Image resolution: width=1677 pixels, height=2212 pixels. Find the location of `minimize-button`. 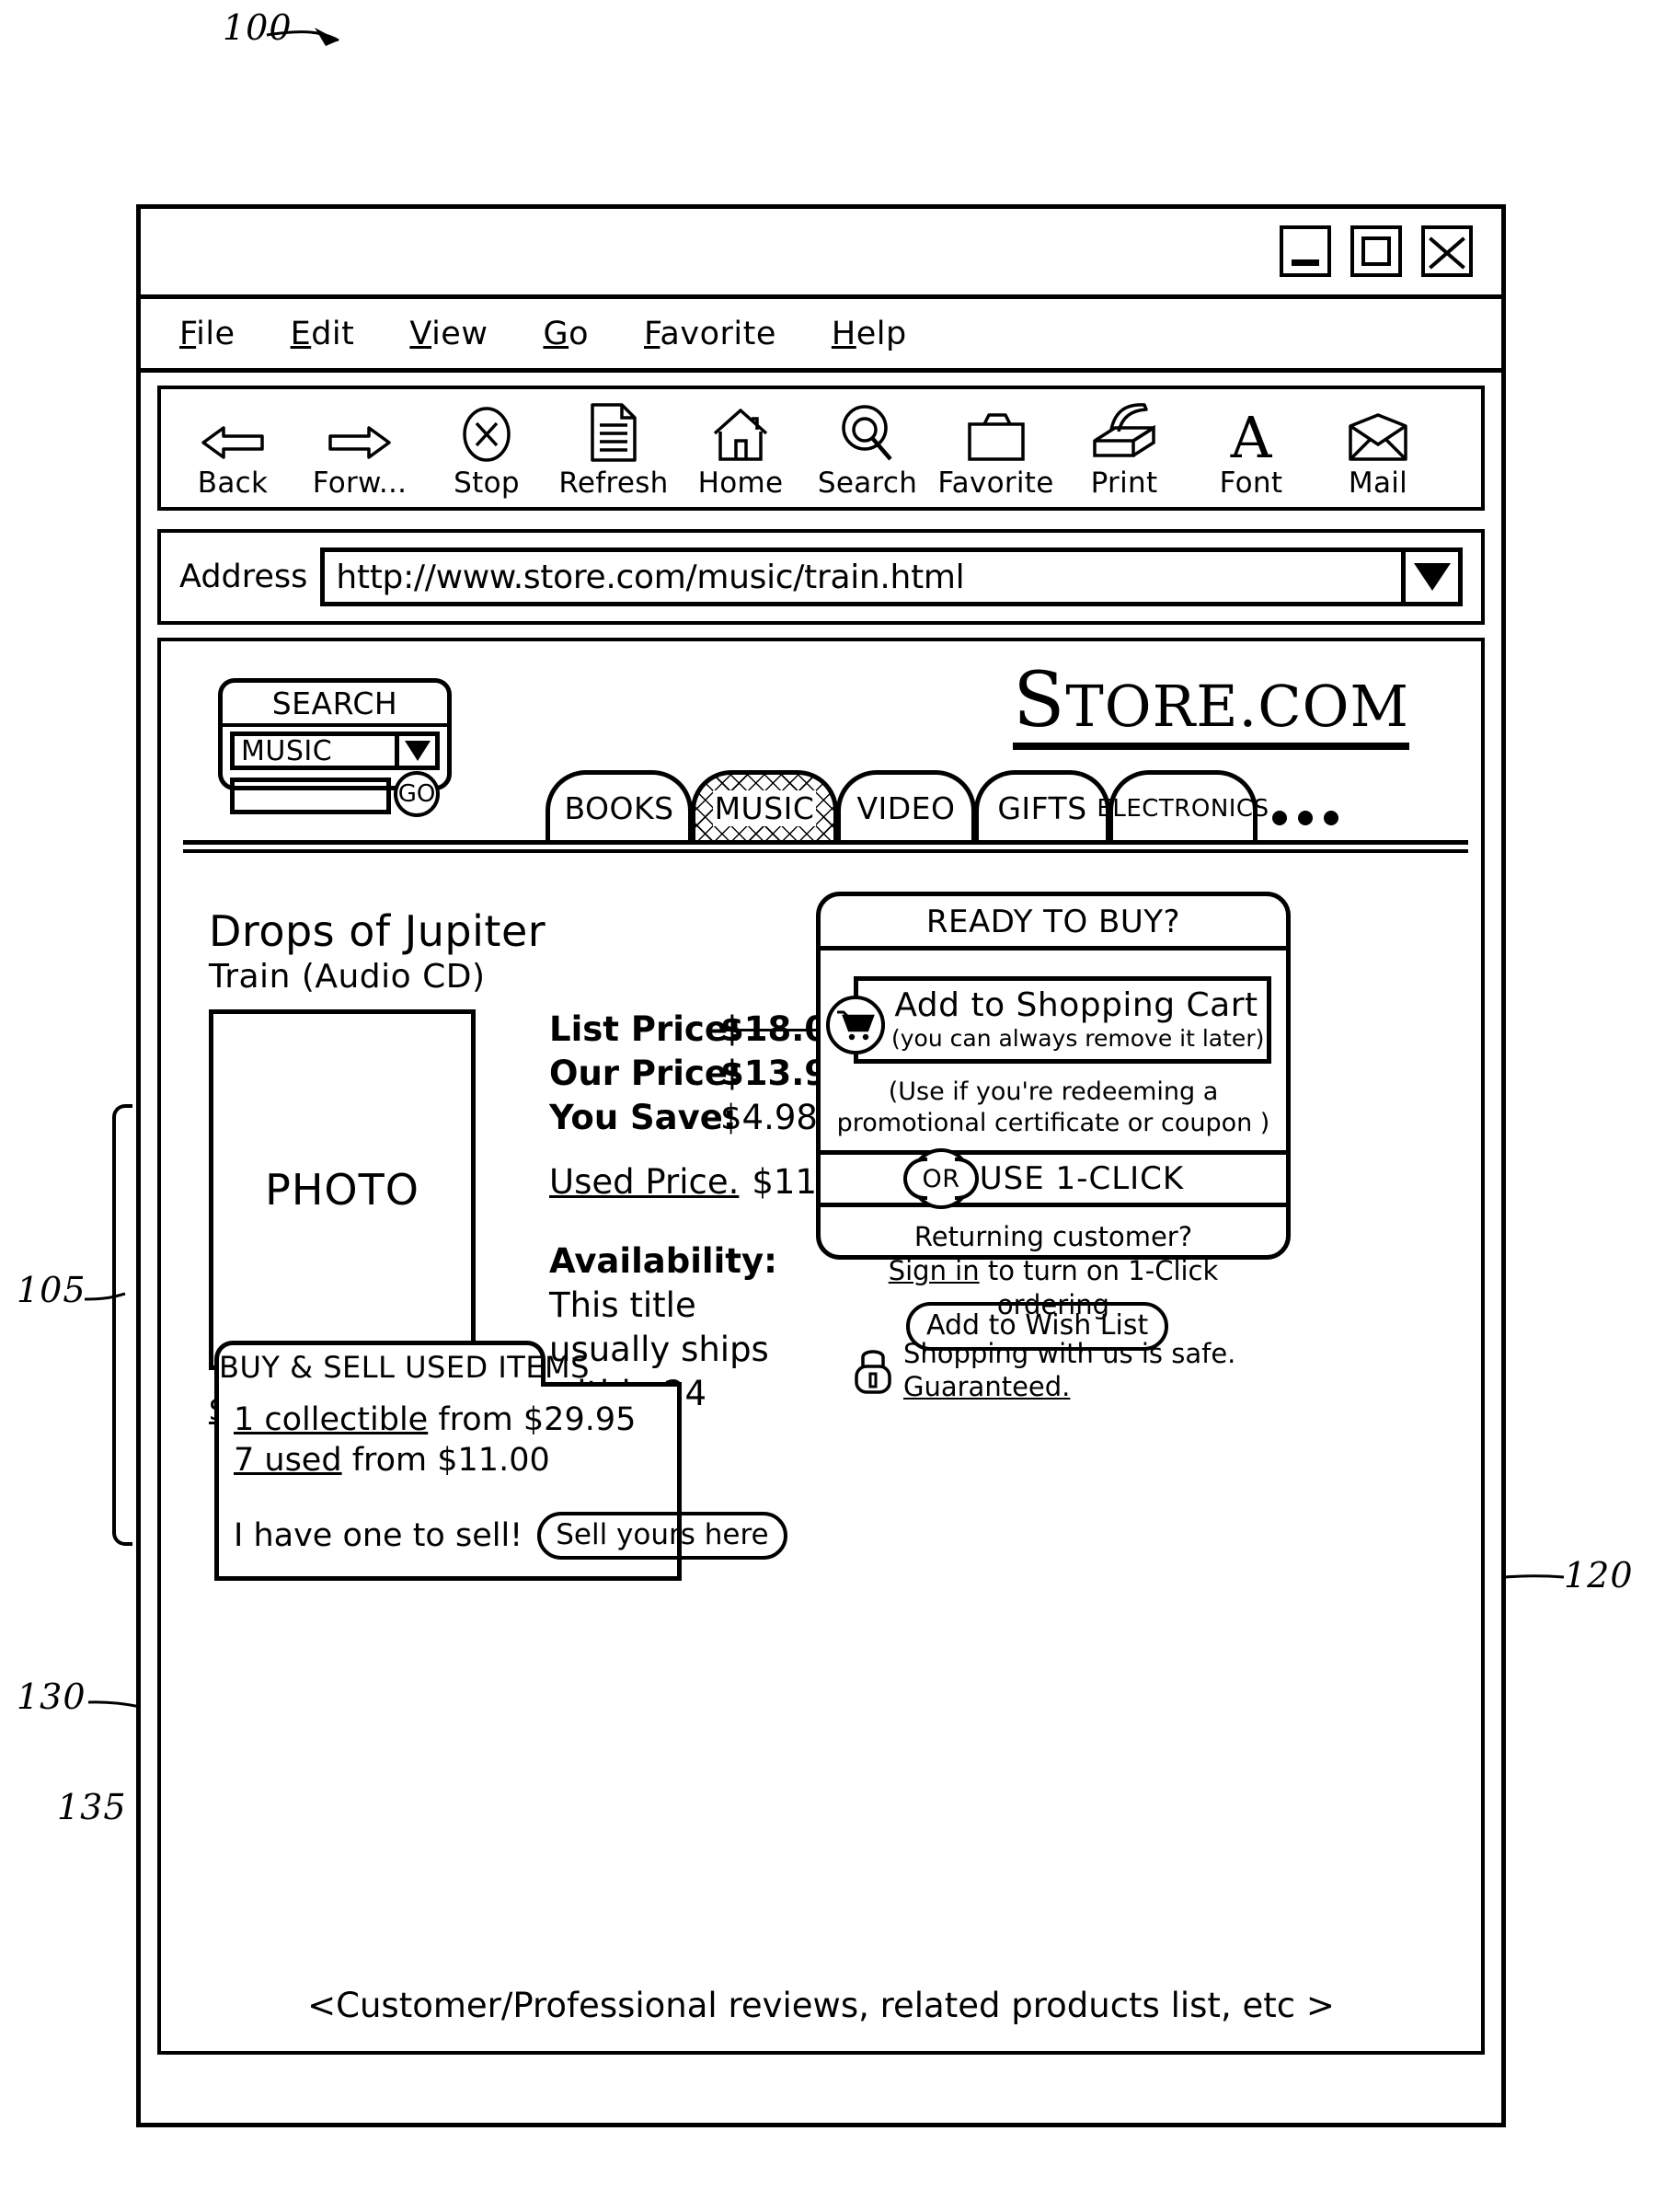

minimize-button is located at coordinates (1305, 251).